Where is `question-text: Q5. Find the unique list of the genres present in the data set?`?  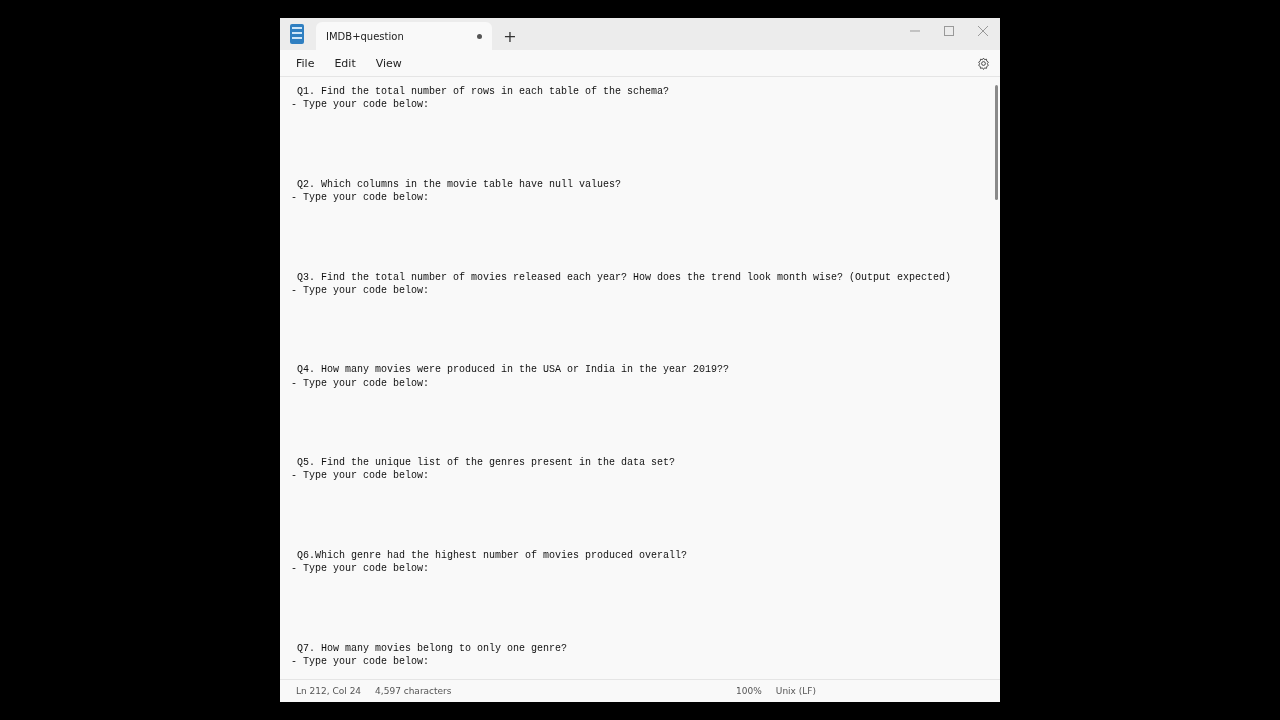 question-text: Q5. Find the unique list of the genres present in the data set? is located at coordinates (486, 463).